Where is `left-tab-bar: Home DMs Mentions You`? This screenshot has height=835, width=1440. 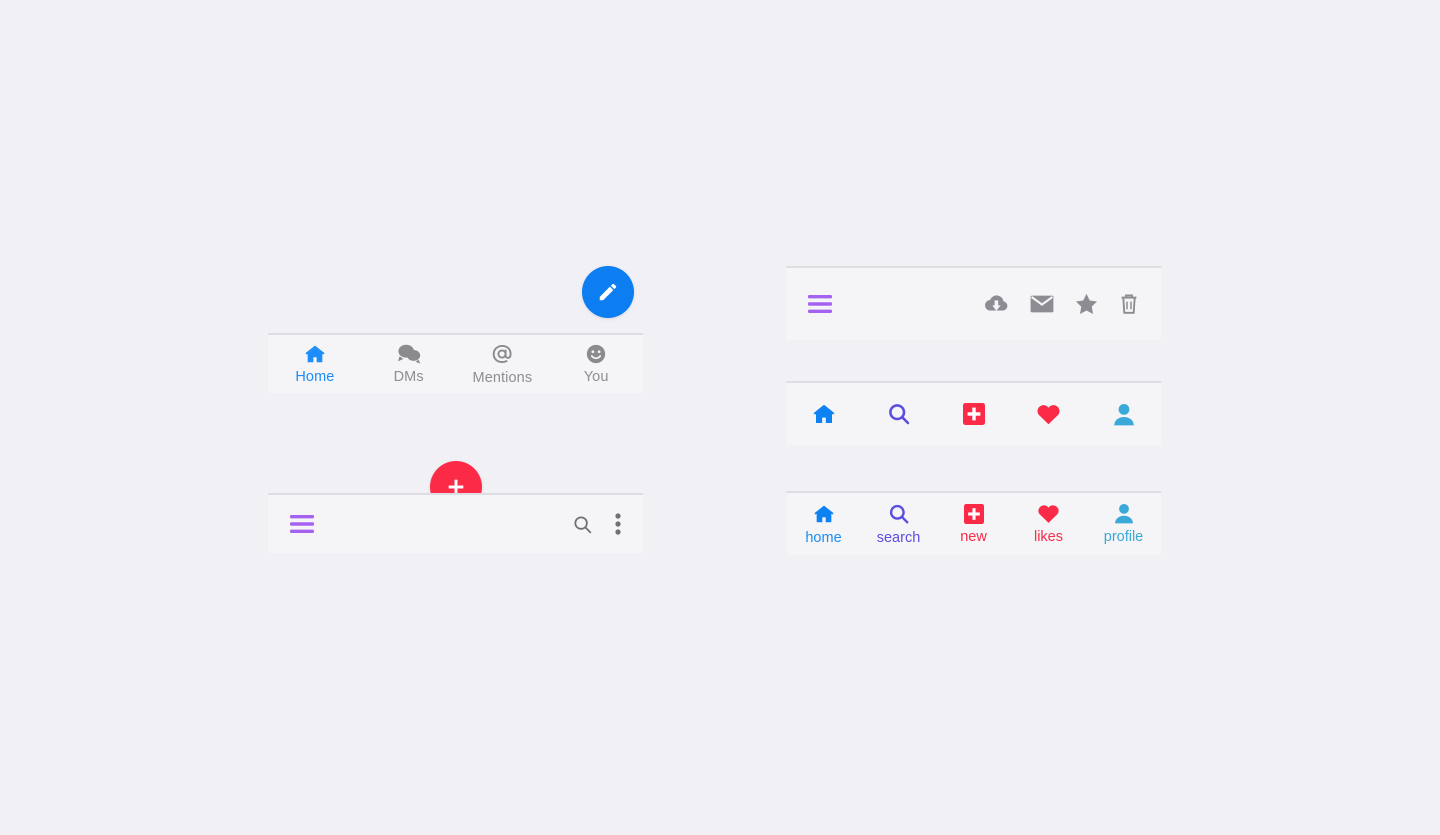 left-tab-bar: Home DMs Mentions You is located at coordinates (455, 363).